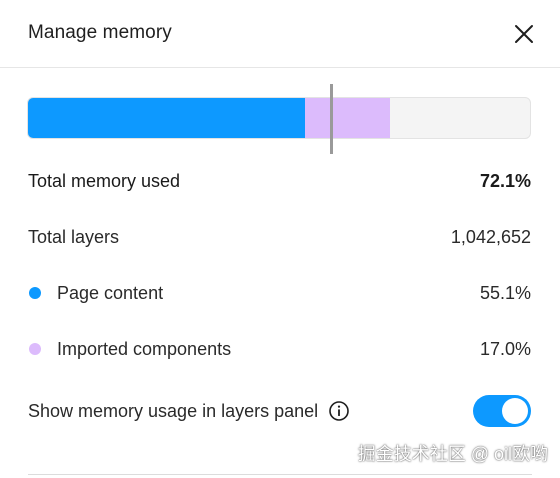  Describe the element at coordinates (347, 118) in the screenshot. I see `imported-components-segment` at that location.